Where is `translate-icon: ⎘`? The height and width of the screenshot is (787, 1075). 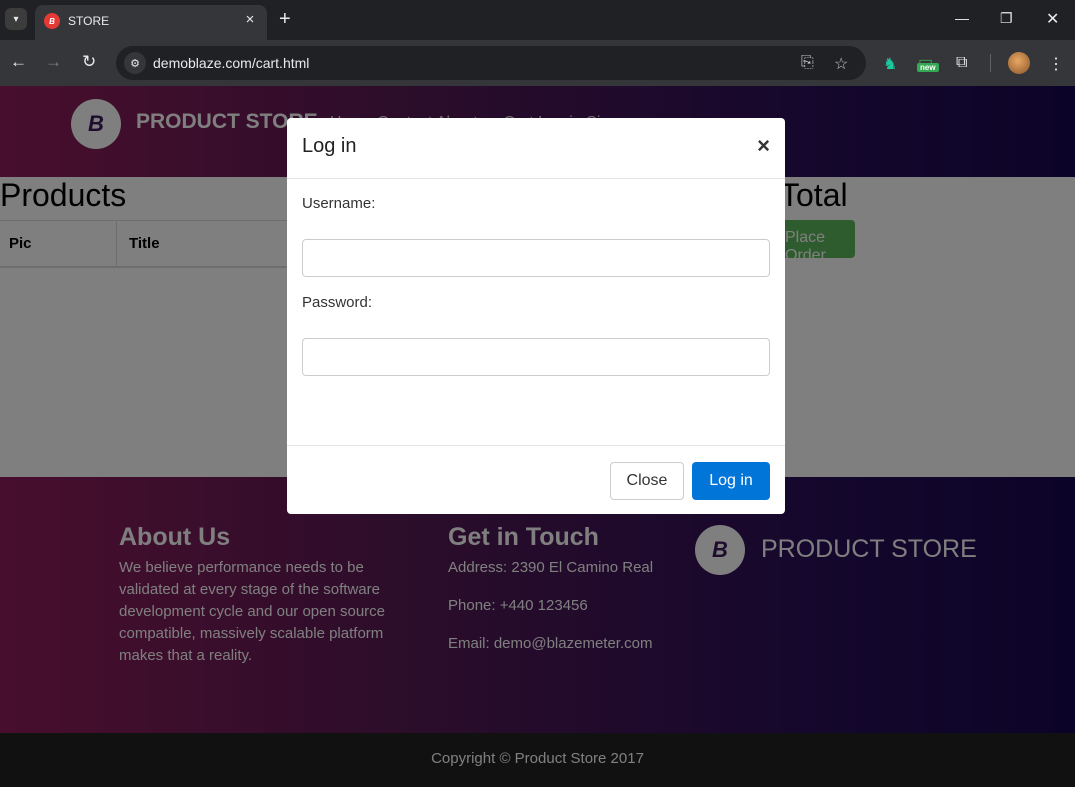 translate-icon: ⎘ is located at coordinates (807, 63).